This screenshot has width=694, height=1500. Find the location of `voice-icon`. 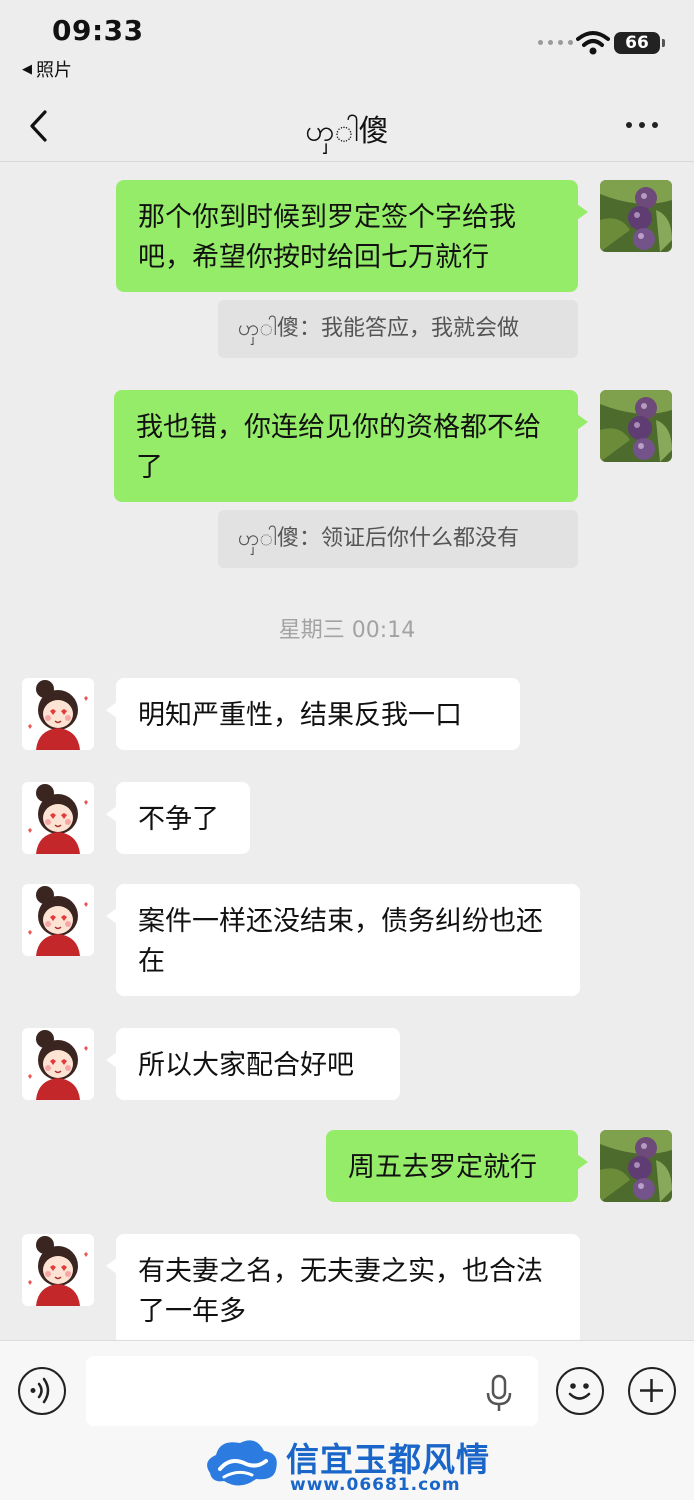

voice-icon is located at coordinates (42, 1391).